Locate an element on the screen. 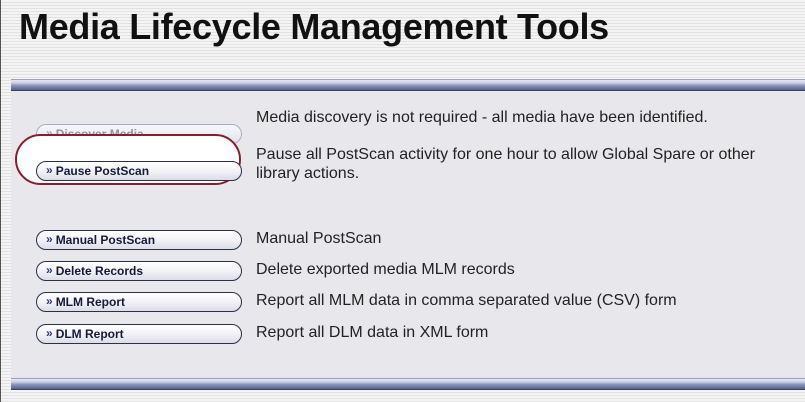 Image resolution: width=805 pixels, height=402 pixels. pause-postscan-button: » Pause PostScan is located at coordinates (139, 171).